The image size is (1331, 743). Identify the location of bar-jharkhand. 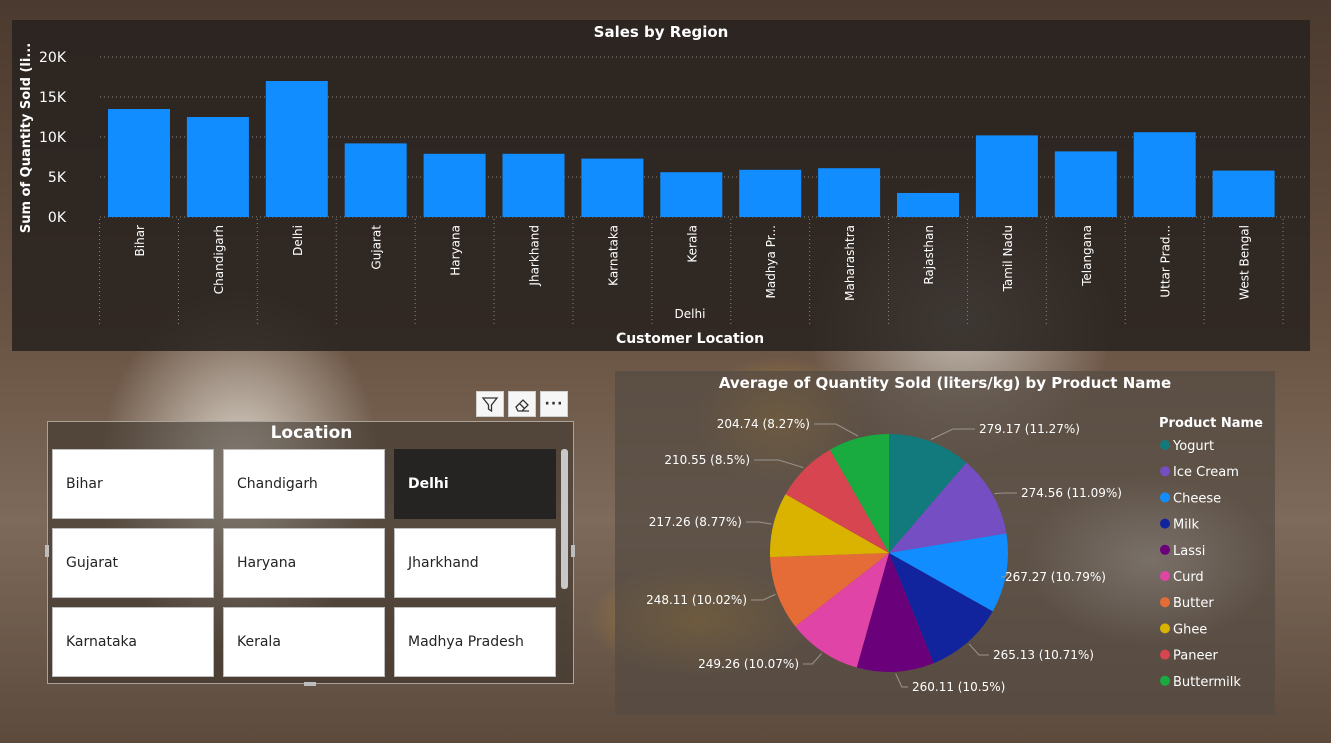
(533, 185).